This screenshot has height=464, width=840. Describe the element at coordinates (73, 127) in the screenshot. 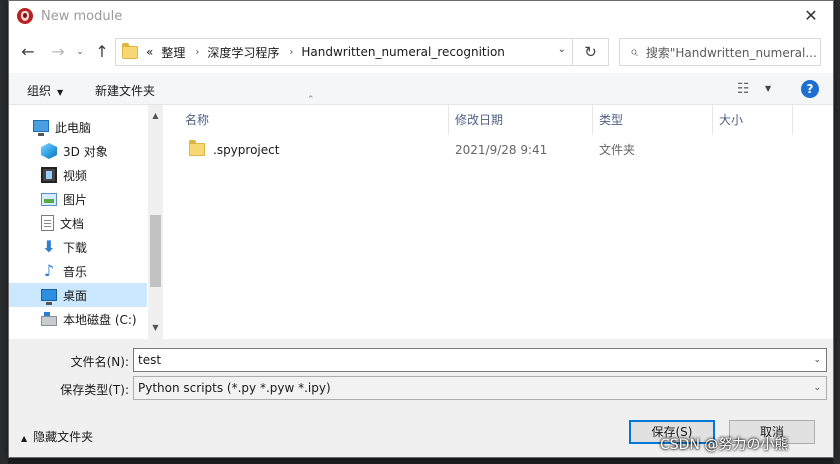

I see `sidebar-item-label: 此电脑` at that location.